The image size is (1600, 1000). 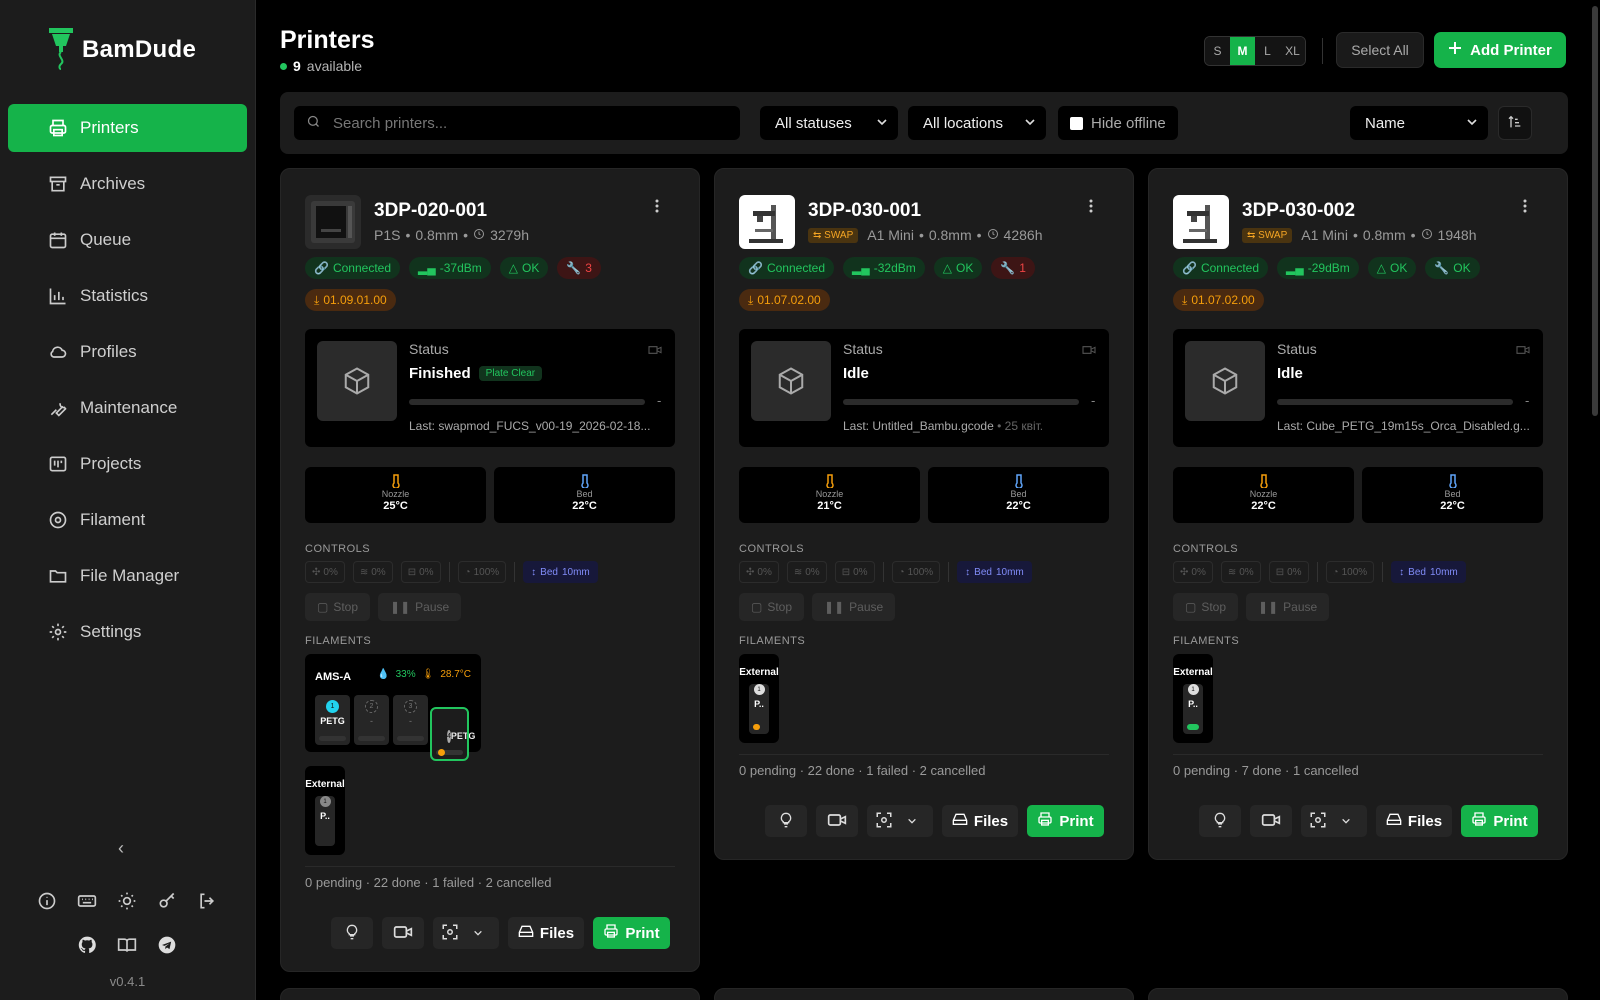 I want to click on divider, so click(x=490, y=866).